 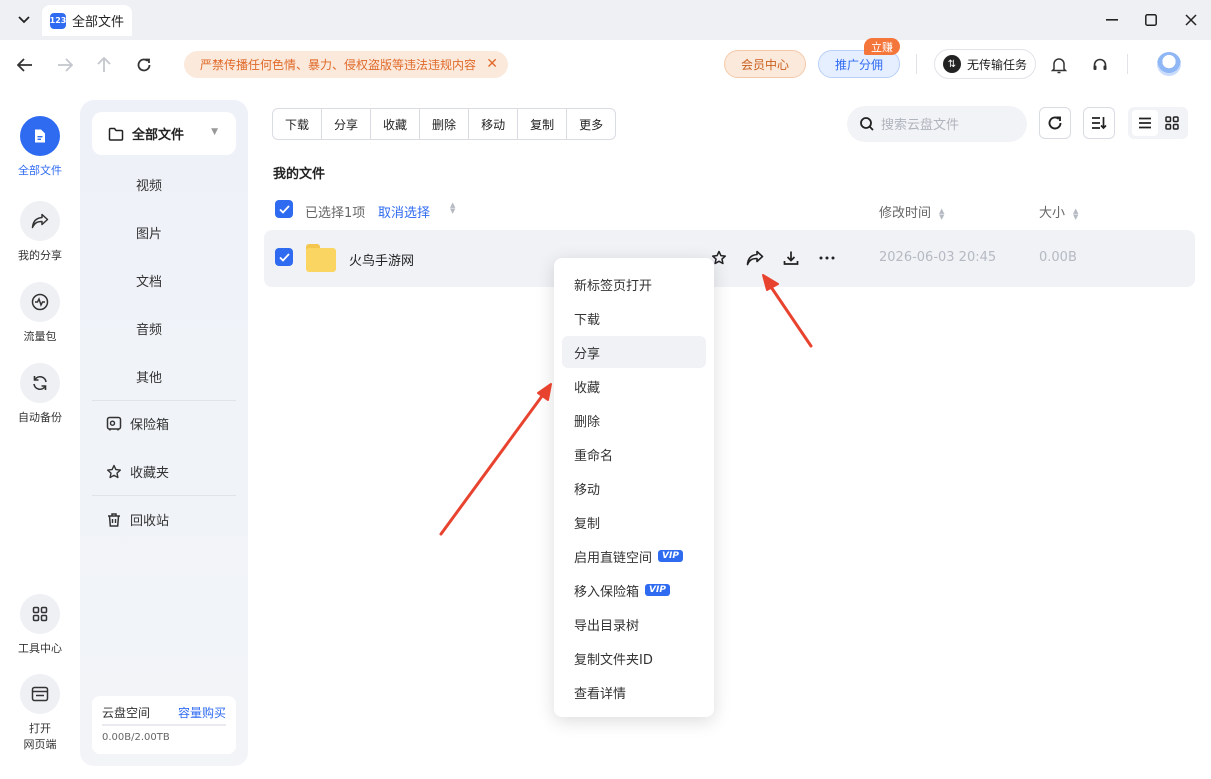 What do you see at coordinates (494, 124) in the screenshot?
I see `move-button: 移动` at bounding box center [494, 124].